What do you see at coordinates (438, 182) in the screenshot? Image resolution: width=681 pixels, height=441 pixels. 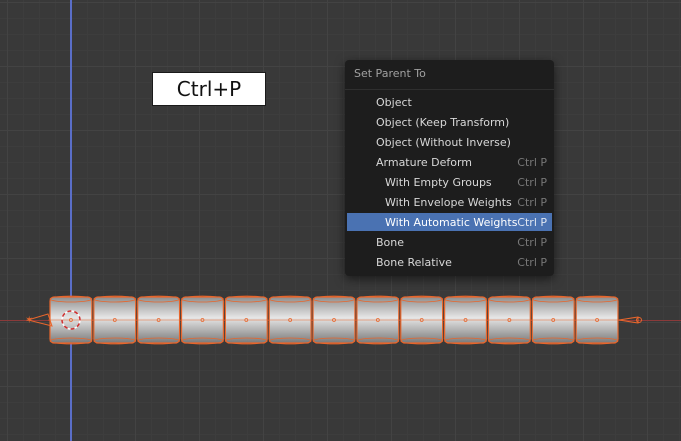 I see `menu-item-label: With Empty Groups` at bounding box center [438, 182].